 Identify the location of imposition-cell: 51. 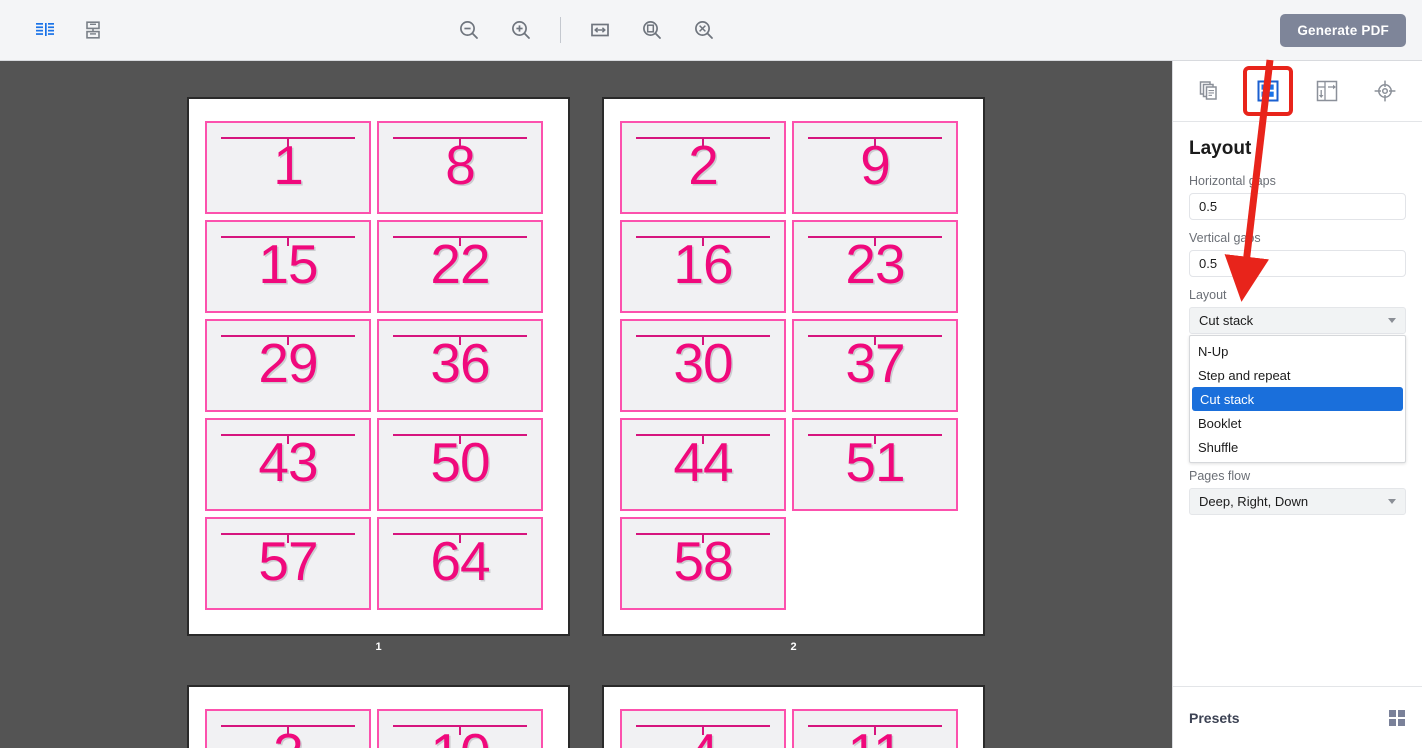
(875, 464).